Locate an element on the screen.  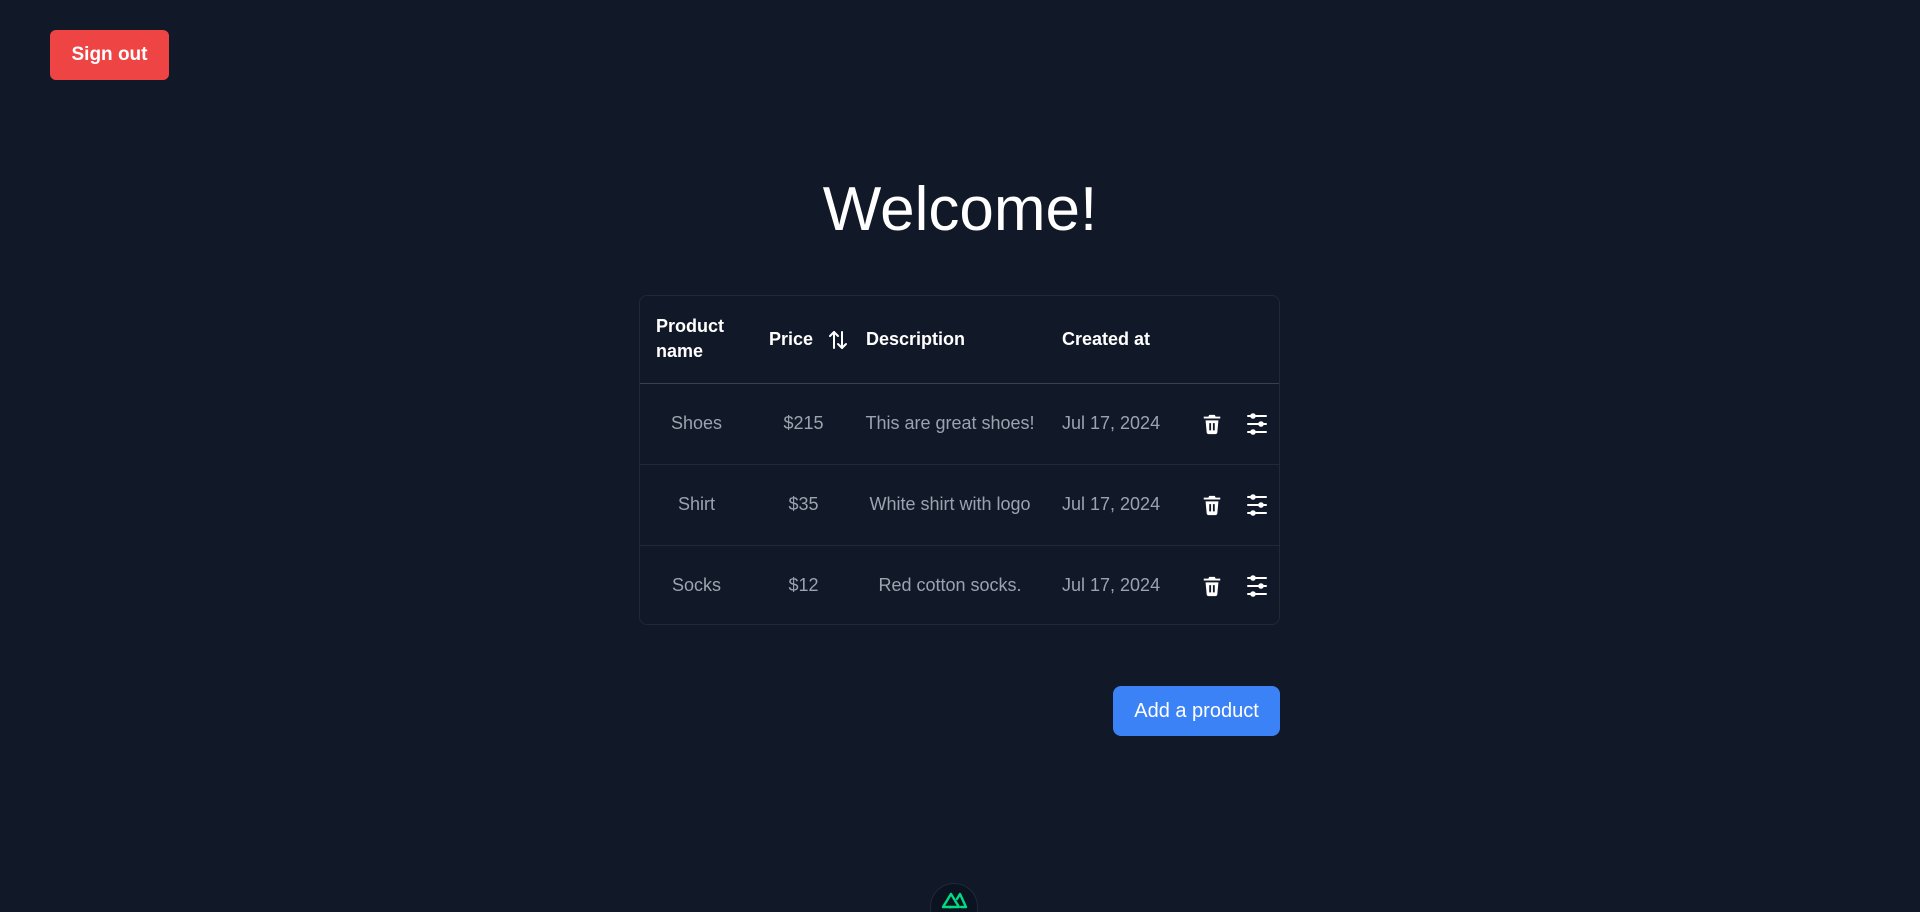
column-header-price-label: Price is located at coordinates (791, 338).